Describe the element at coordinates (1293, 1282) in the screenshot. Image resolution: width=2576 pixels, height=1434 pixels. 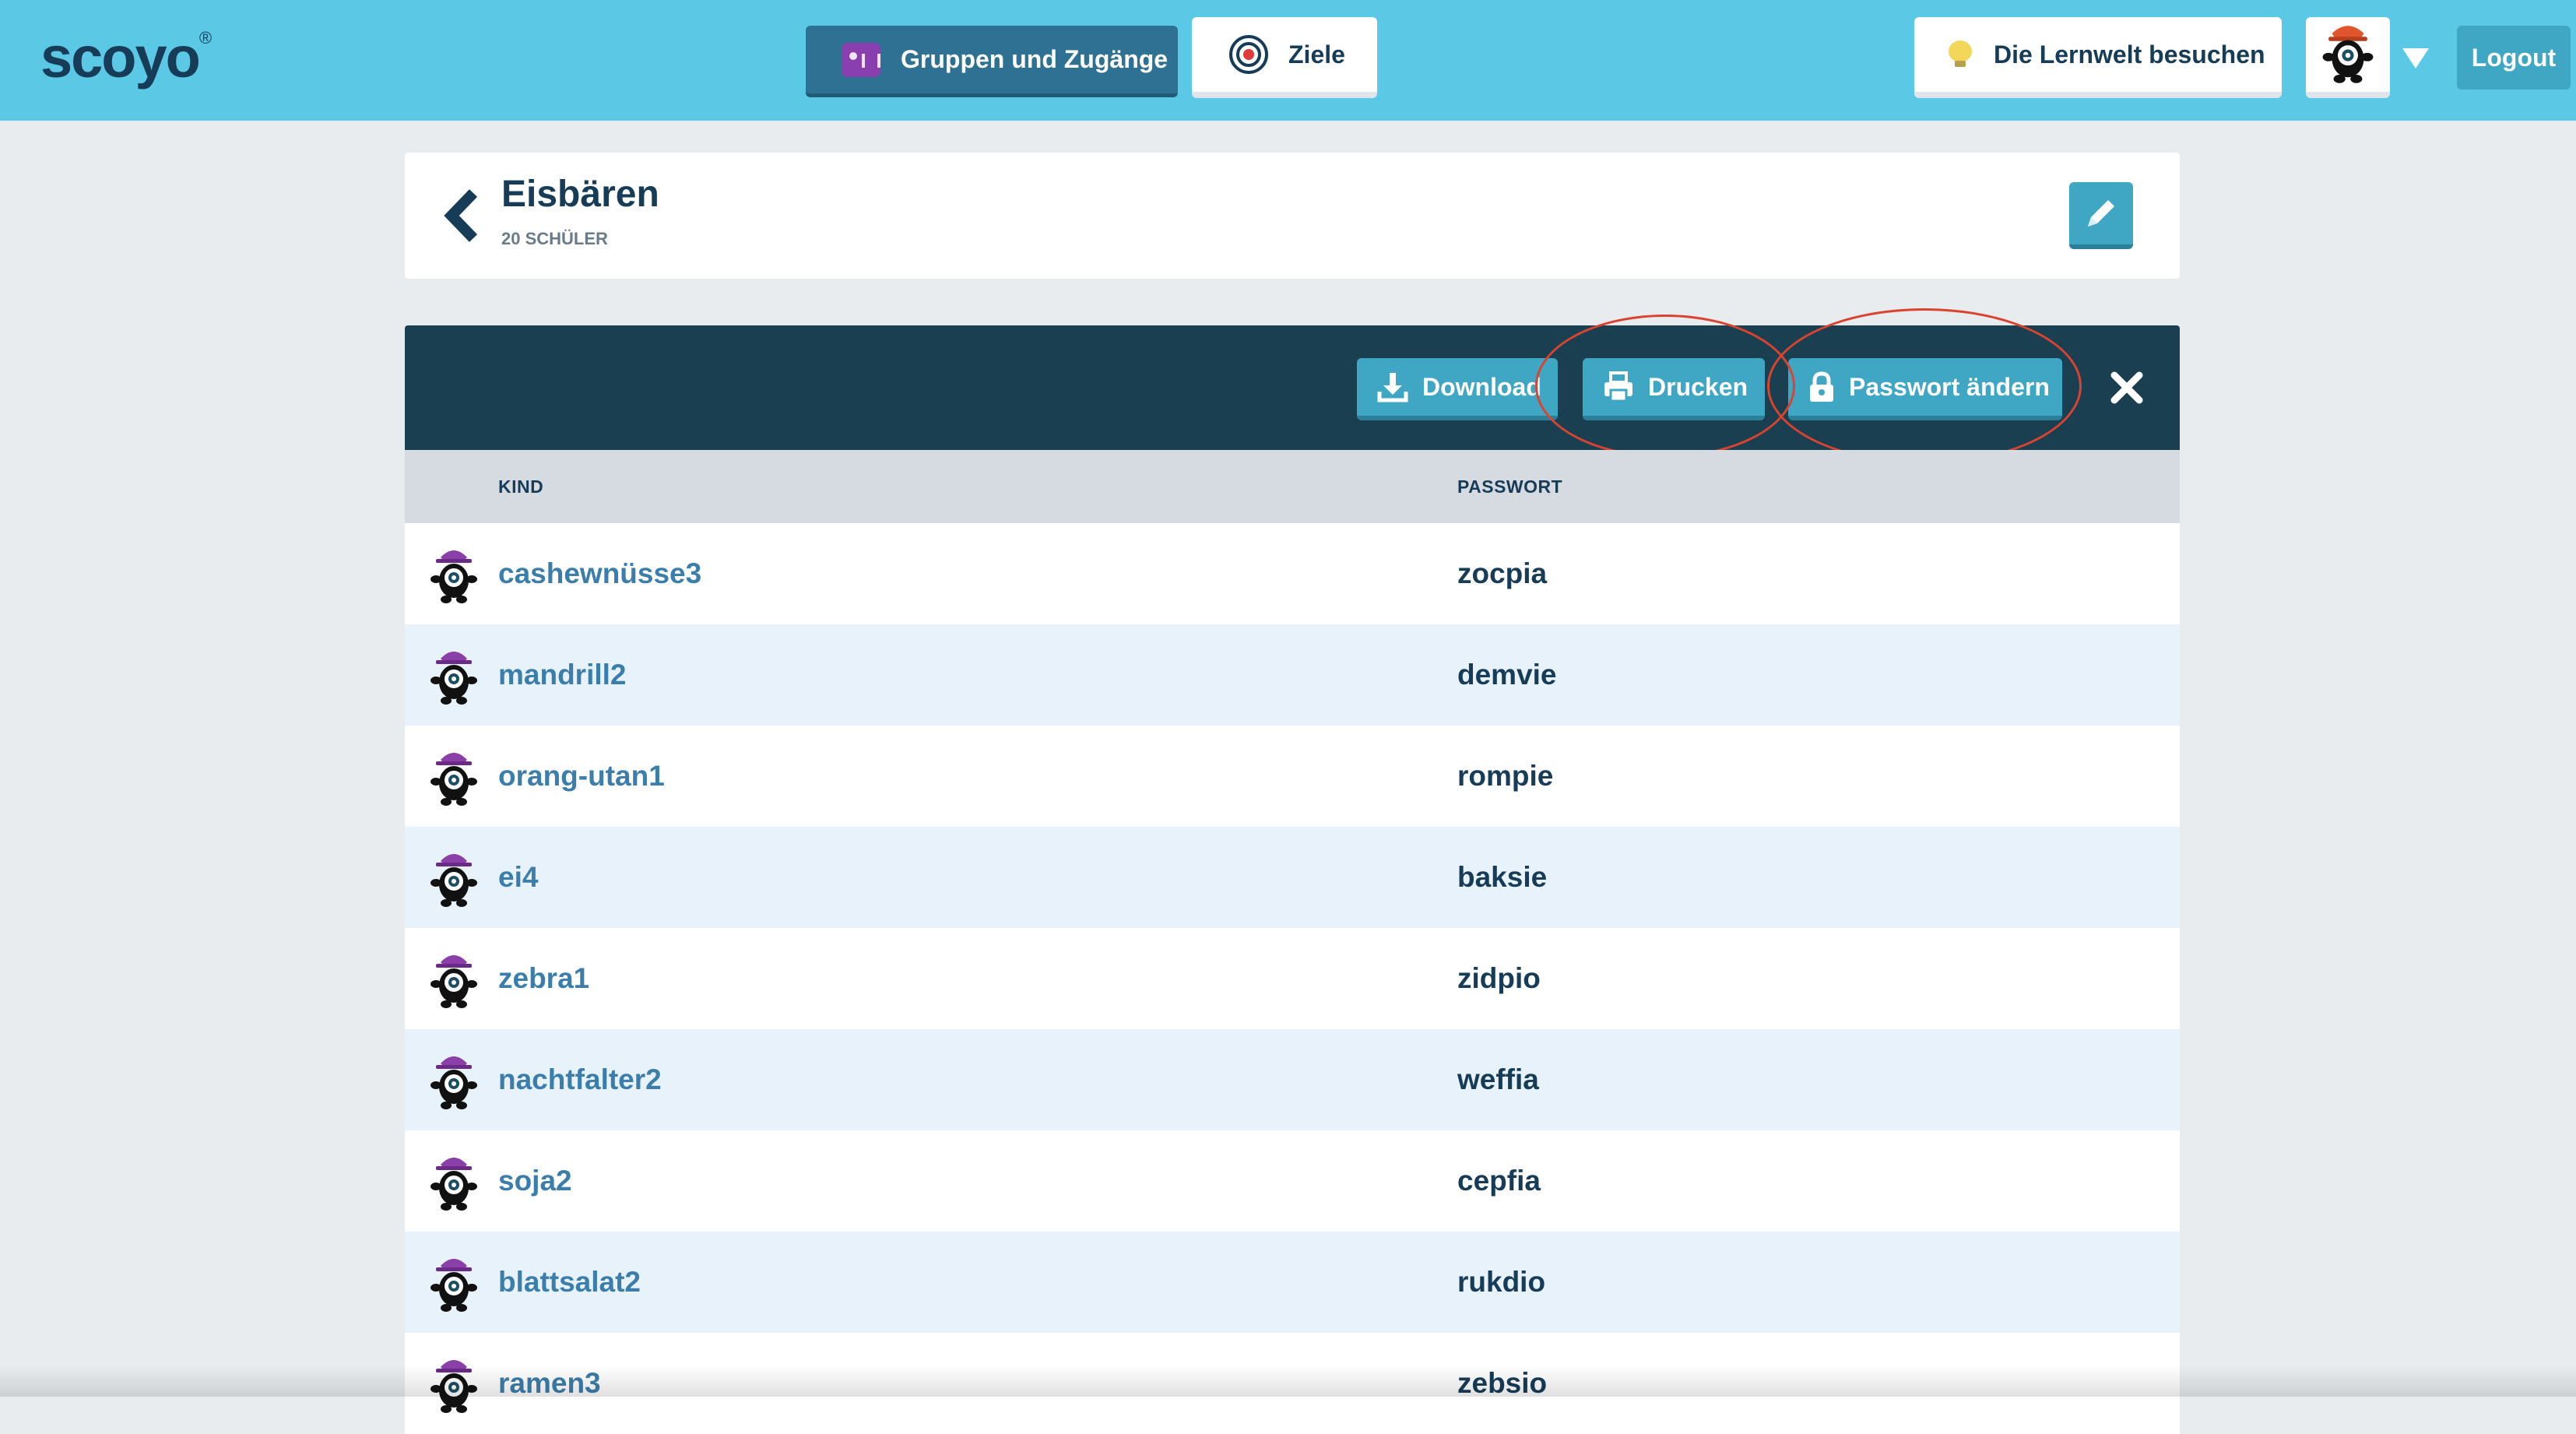
I see `table-row: blattsalat2 rukdio` at that location.